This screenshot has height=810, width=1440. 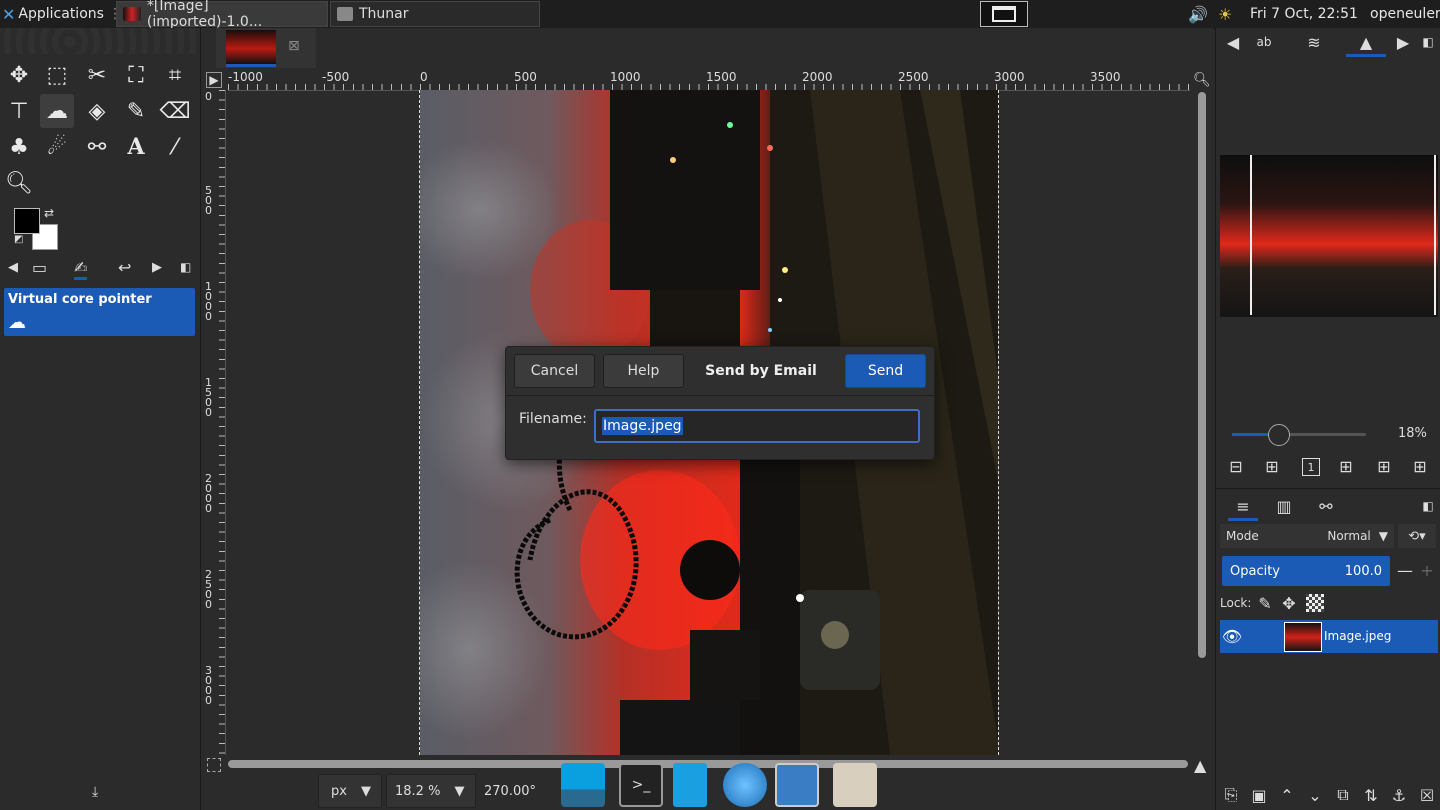 What do you see at coordinates (1272, 466) in the screenshot?
I see `zoom-in-icon: ⊞` at bounding box center [1272, 466].